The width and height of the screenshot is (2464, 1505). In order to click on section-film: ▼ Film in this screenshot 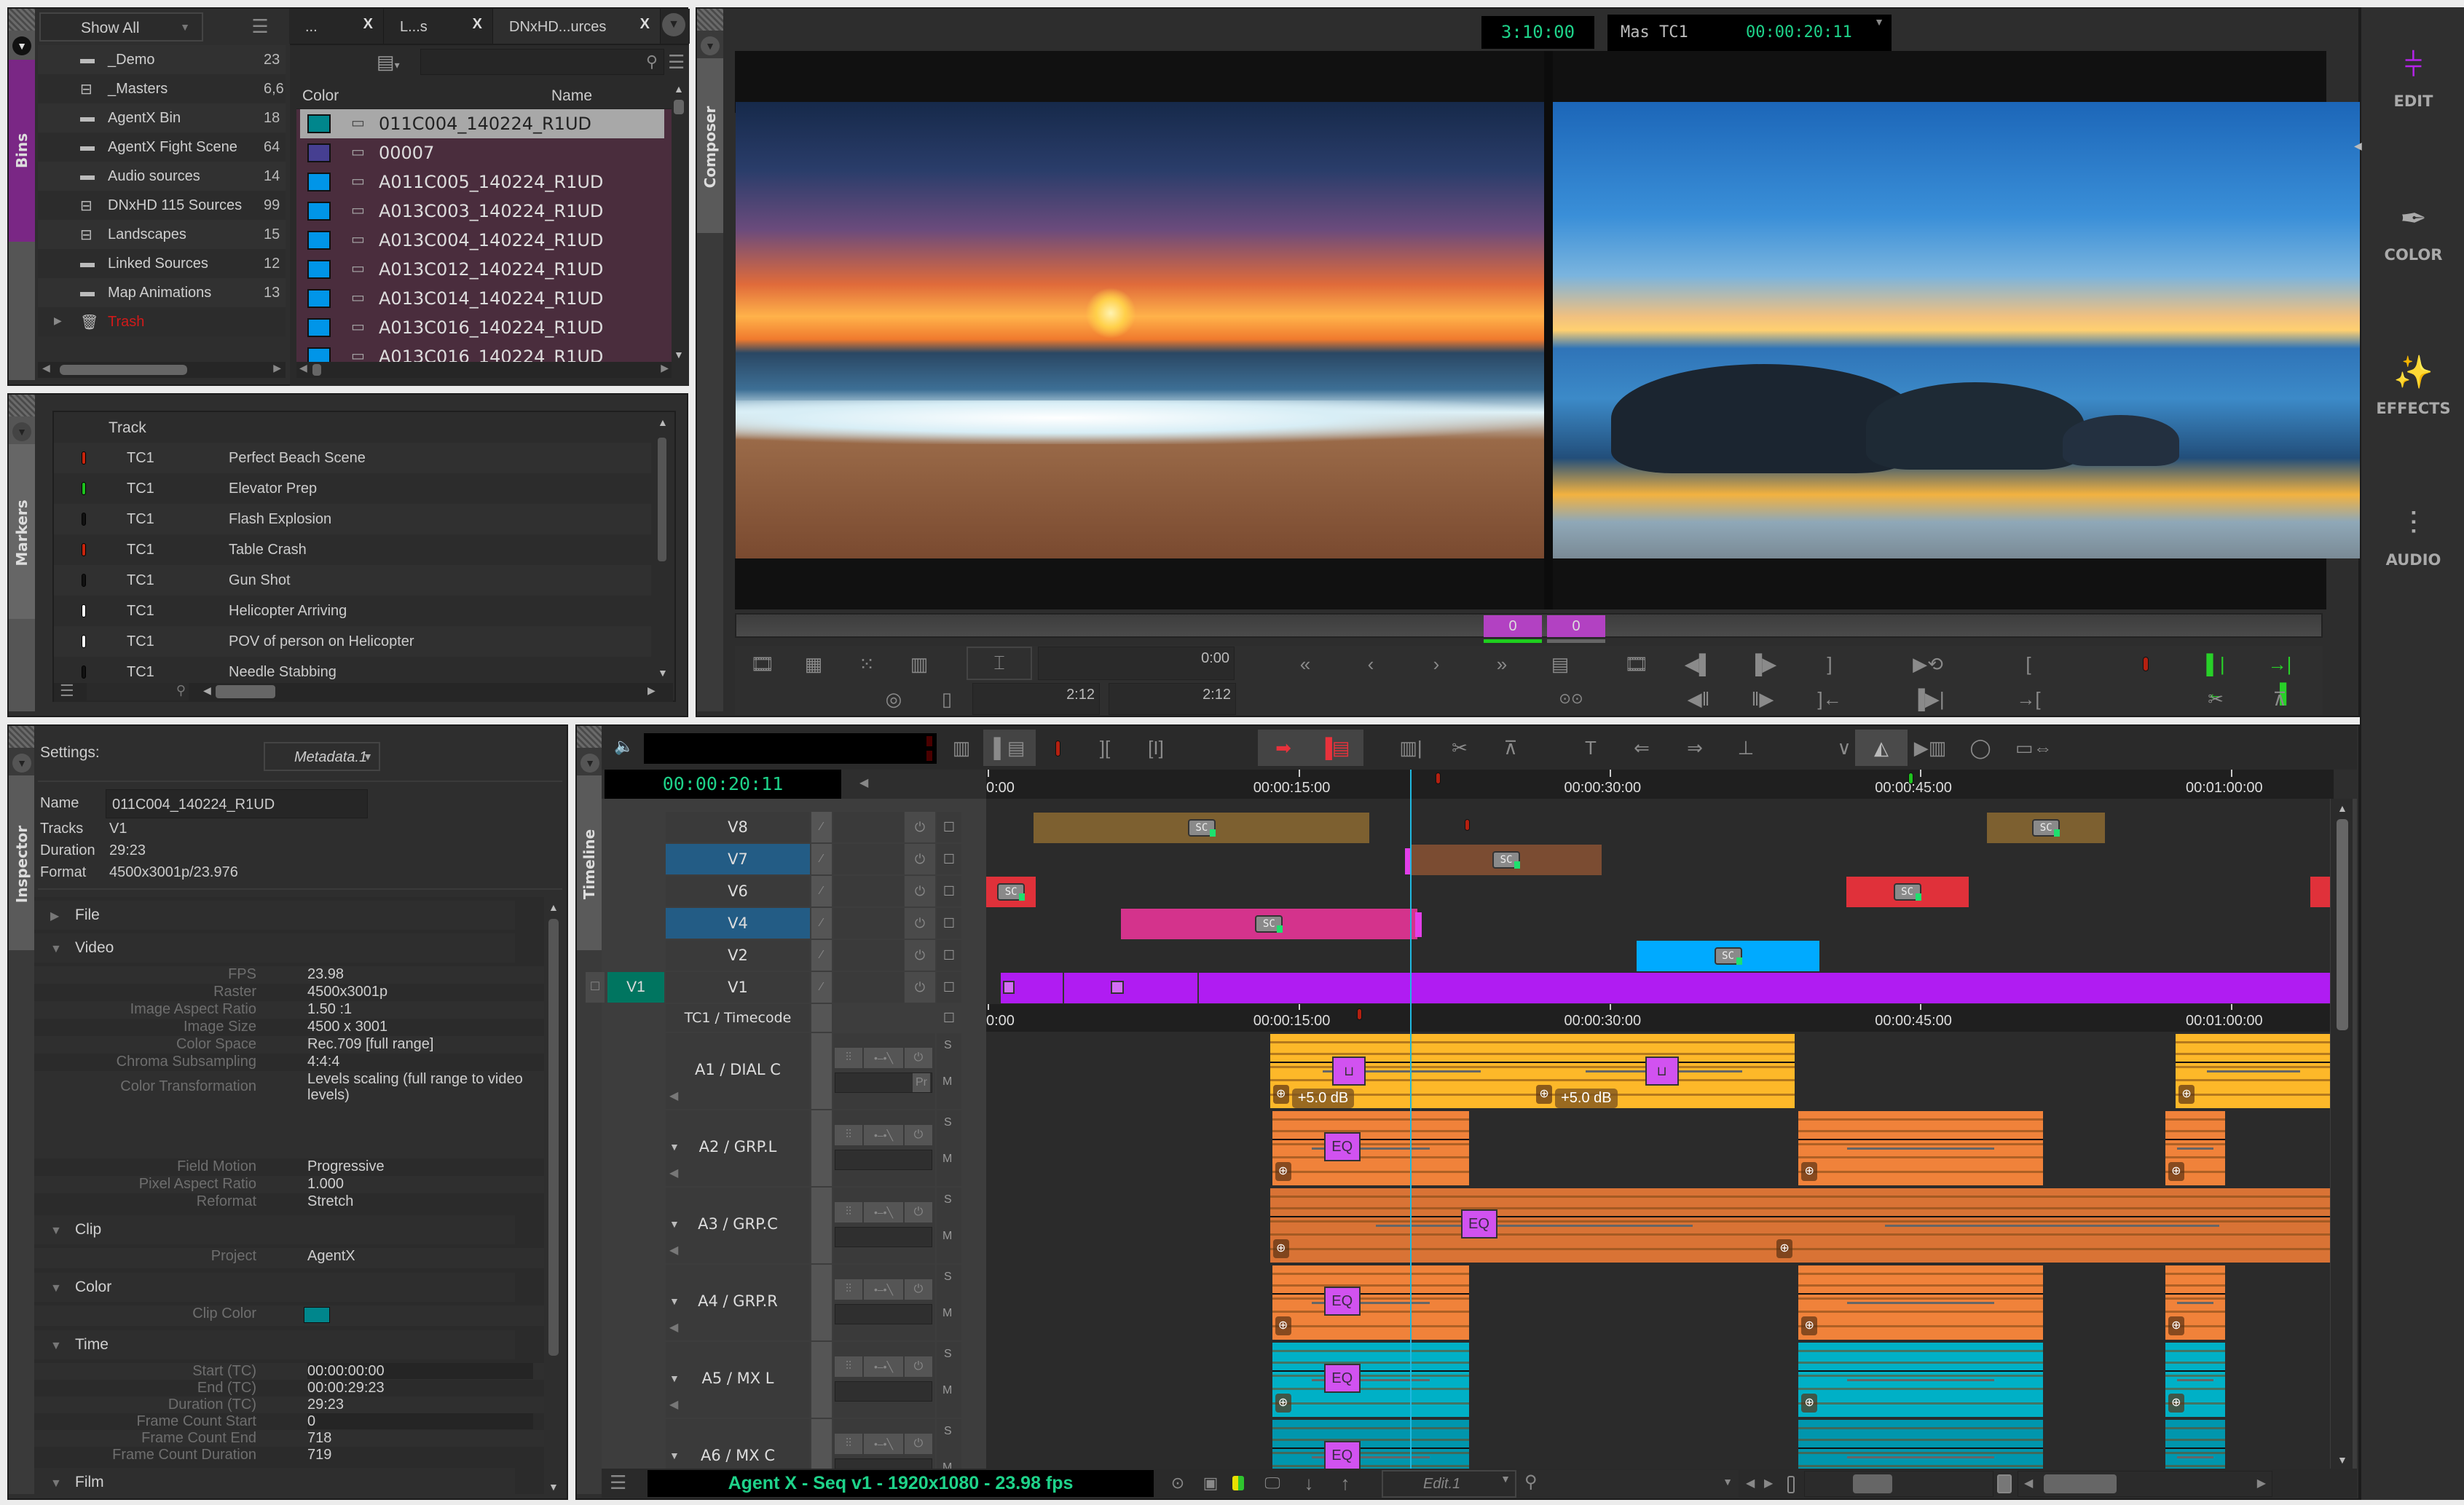, I will do `click(274, 1482)`.